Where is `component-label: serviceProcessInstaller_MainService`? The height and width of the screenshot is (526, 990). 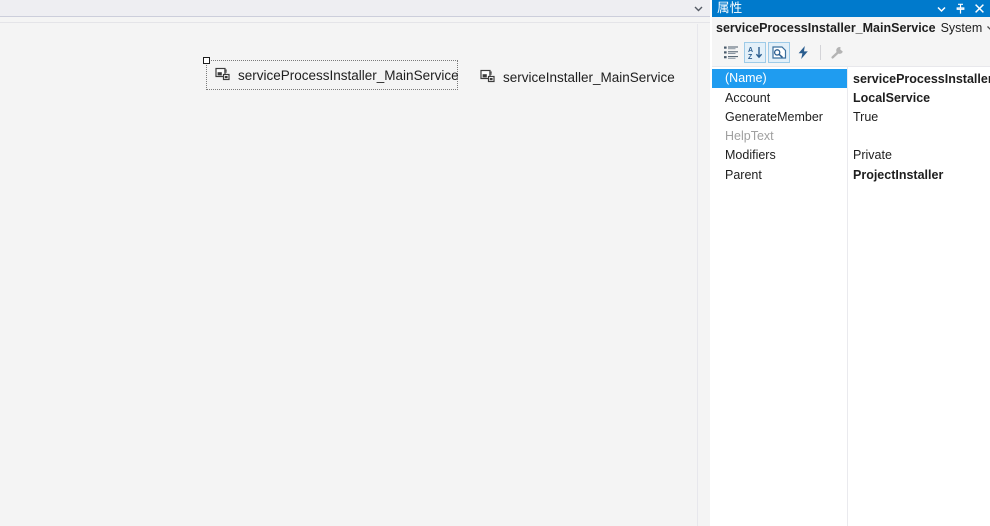
component-label: serviceProcessInstaller_MainService is located at coordinates (348, 75).